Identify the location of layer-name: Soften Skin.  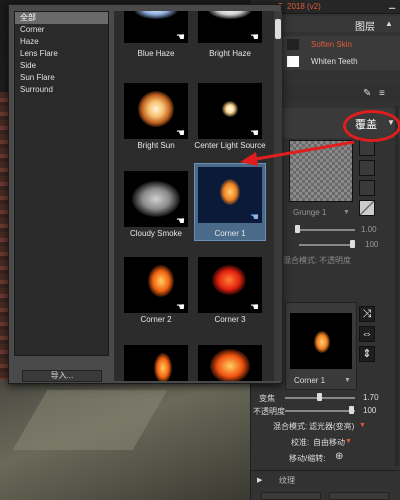
(331, 44).